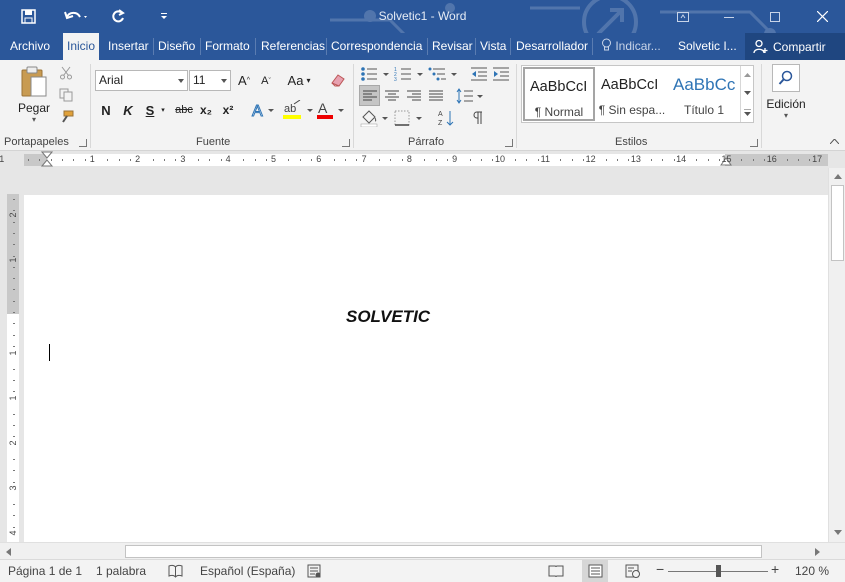 This screenshot has height=582, width=845. Describe the element at coordinates (501, 74) in the screenshot. I see `increase-indent-button` at that location.